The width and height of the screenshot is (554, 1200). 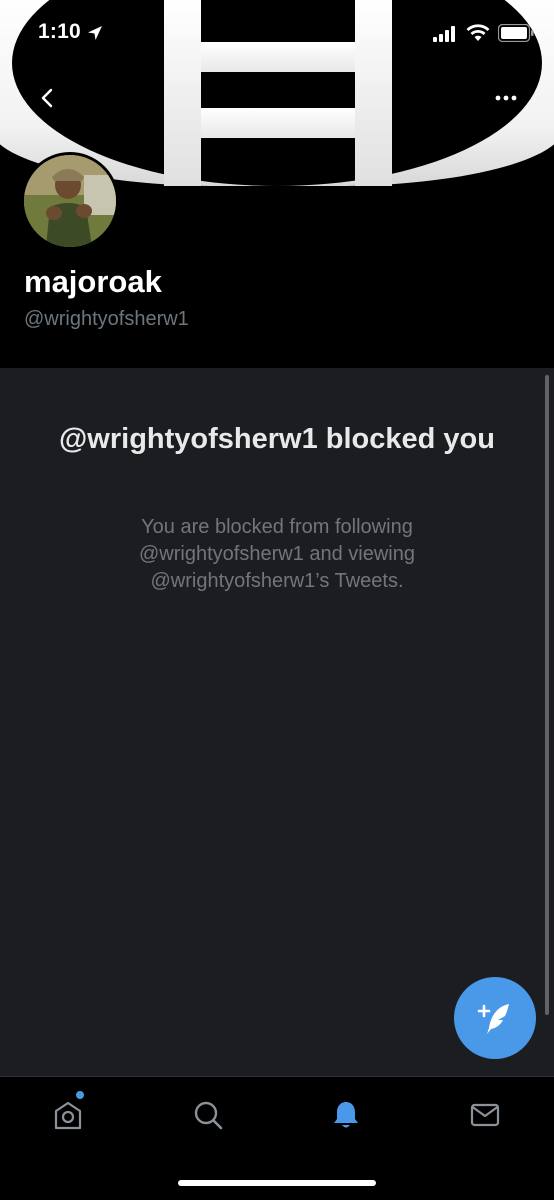 What do you see at coordinates (277, 1183) in the screenshot?
I see `home-indicator` at bounding box center [277, 1183].